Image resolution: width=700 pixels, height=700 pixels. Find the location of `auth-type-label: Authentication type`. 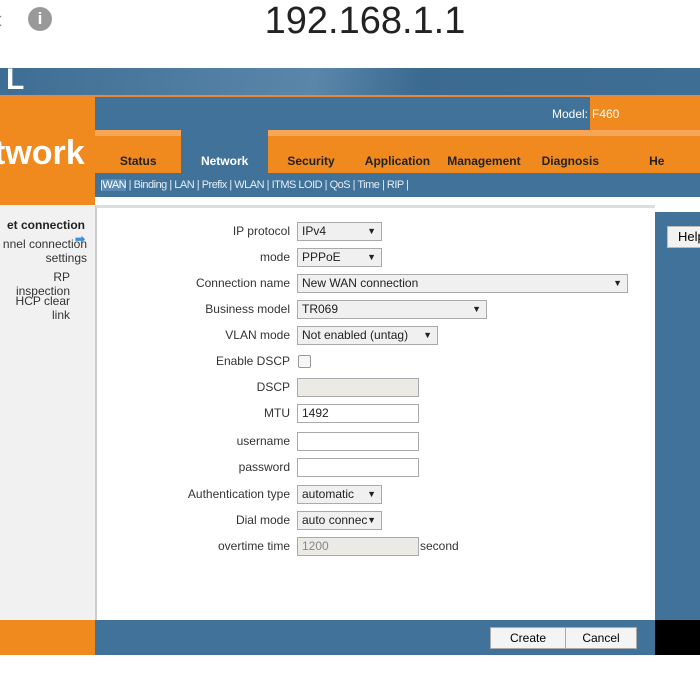

auth-type-label: Authentication type is located at coordinates (238, 494).